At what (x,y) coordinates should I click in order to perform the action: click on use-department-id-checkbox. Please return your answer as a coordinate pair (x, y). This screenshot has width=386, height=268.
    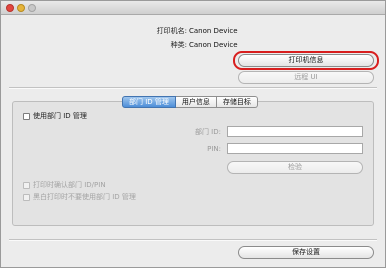
    Looking at the image, I should click on (26, 116).